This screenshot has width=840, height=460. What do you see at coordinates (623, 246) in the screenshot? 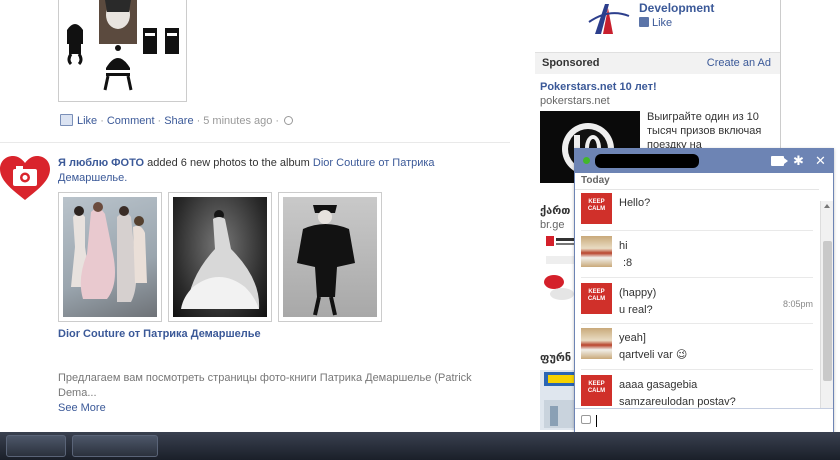
I see `message-text: hi` at bounding box center [623, 246].